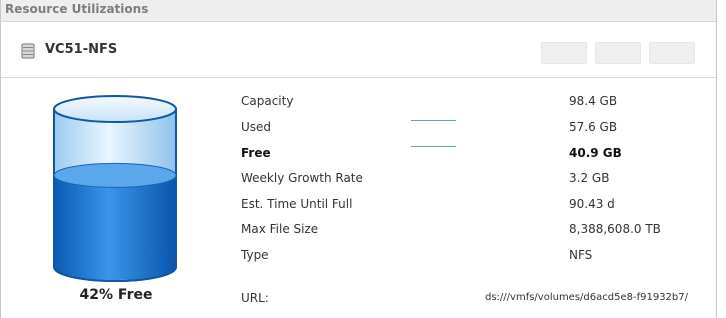 The height and width of the screenshot is (318, 726). What do you see at coordinates (255, 298) in the screenshot?
I see `url-label: URL:` at bounding box center [255, 298].